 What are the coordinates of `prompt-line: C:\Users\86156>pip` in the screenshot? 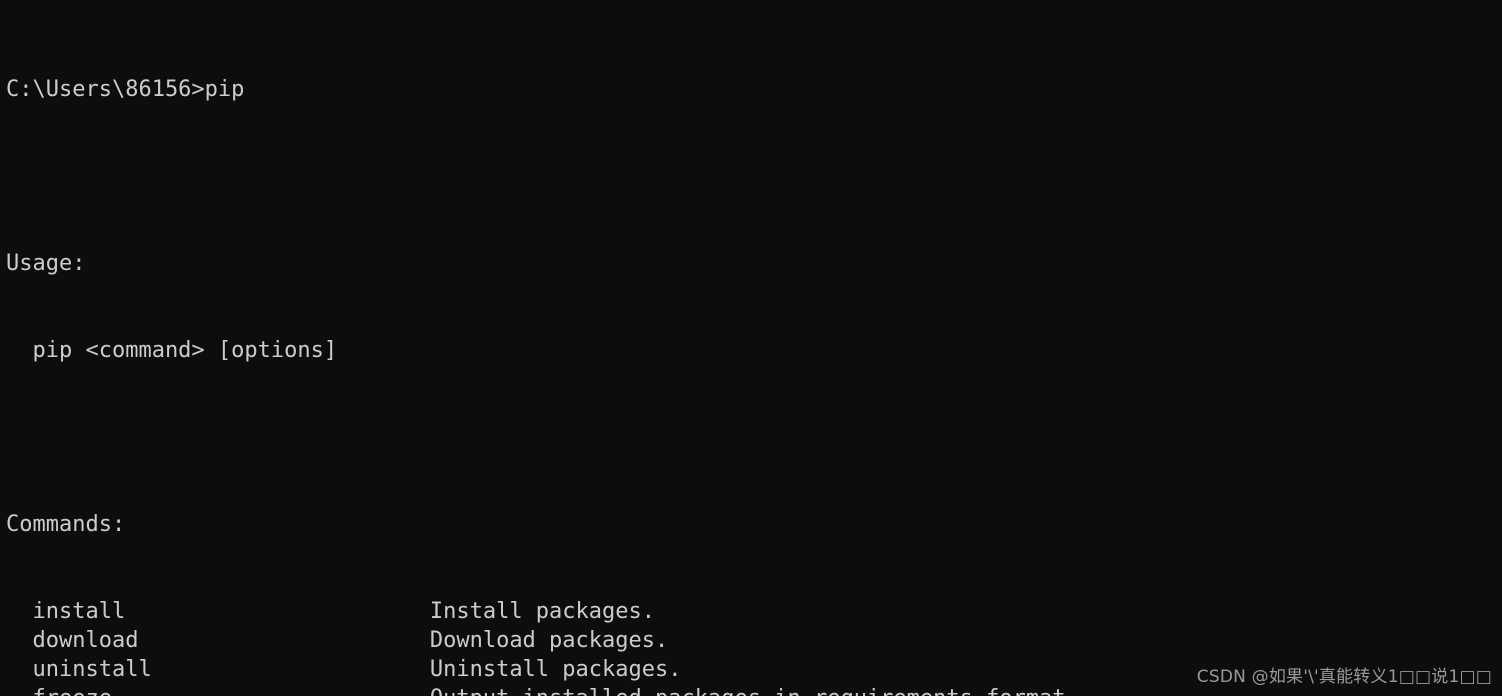 It's located at (125, 89).